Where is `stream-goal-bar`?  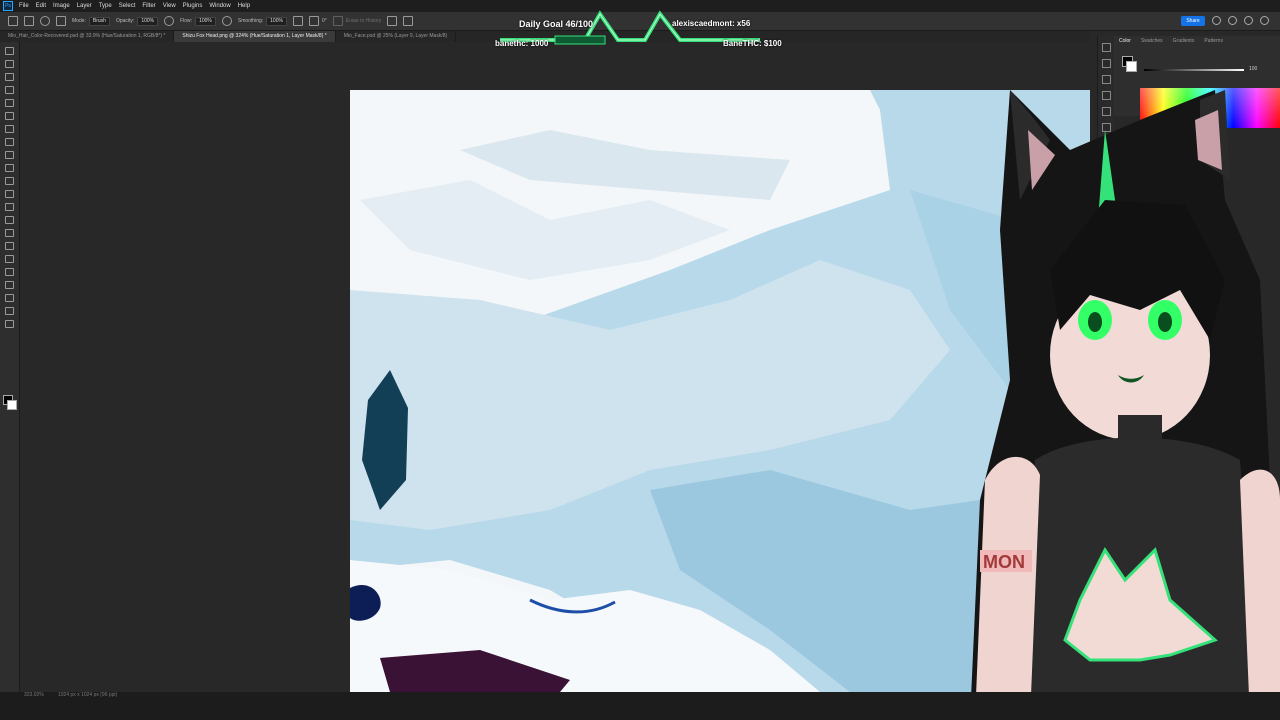
stream-goal-bar is located at coordinates (630, 27).